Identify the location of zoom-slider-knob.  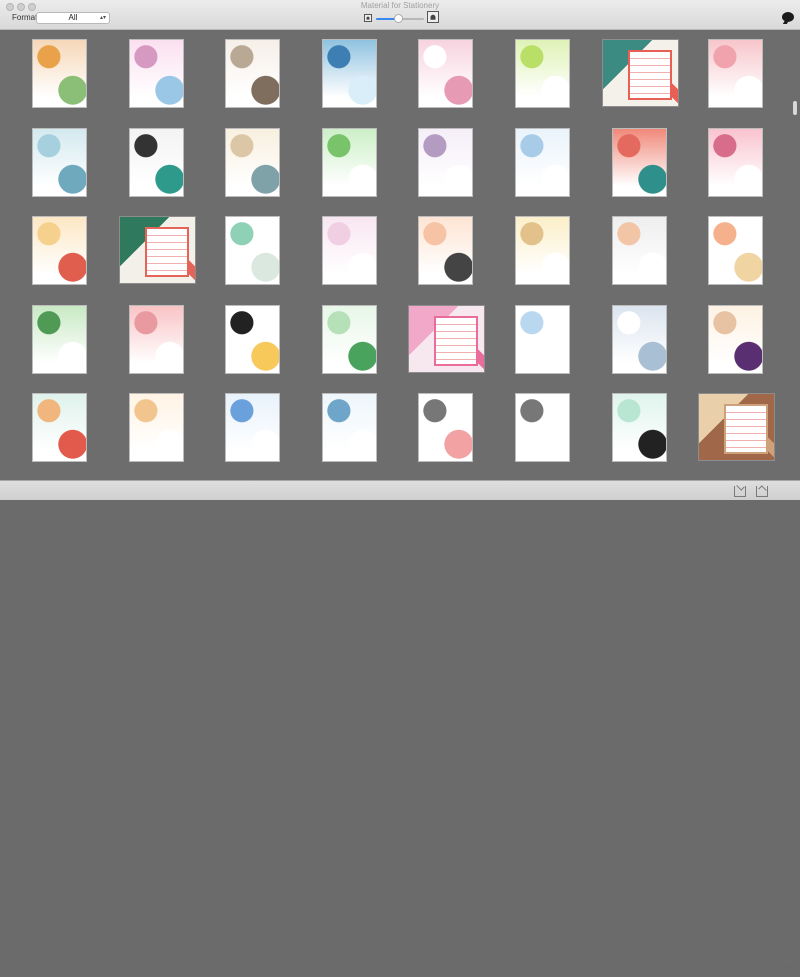
(398, 18).